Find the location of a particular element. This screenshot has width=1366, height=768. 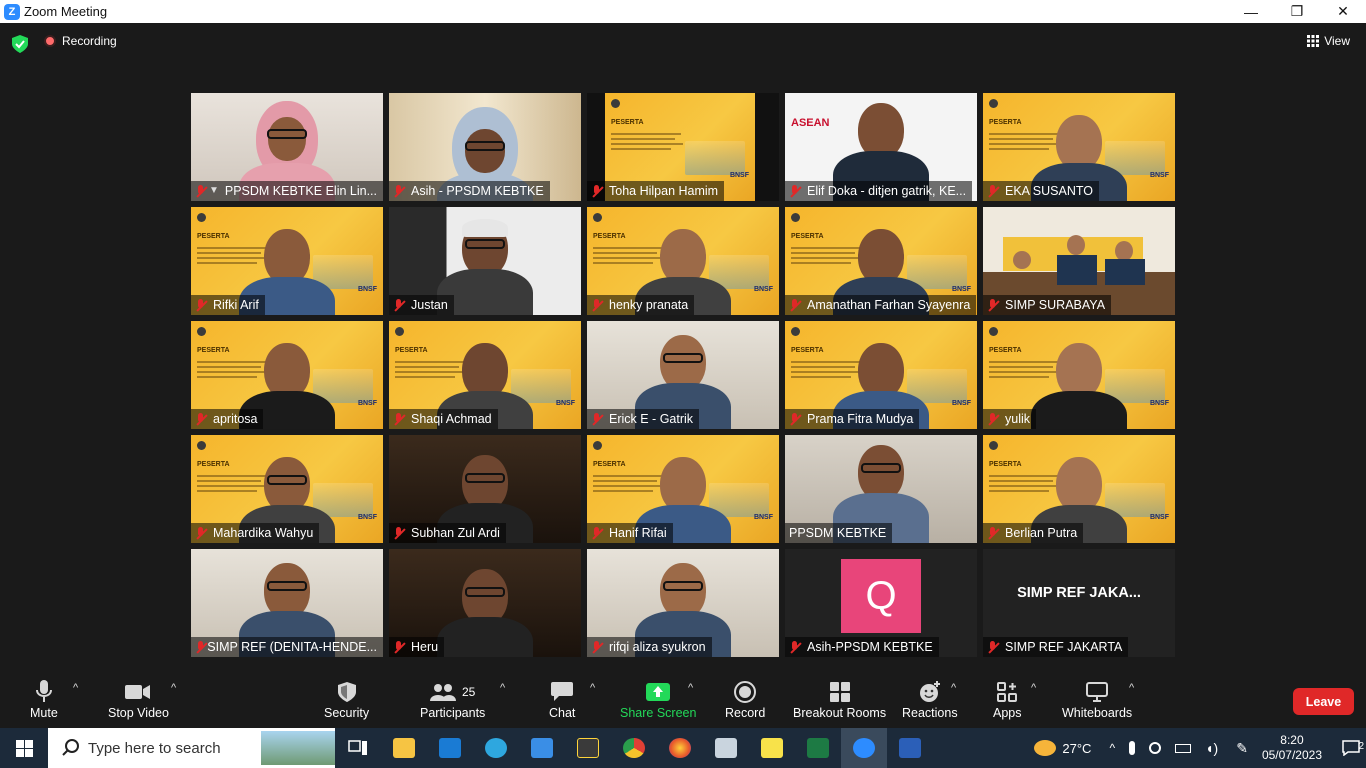

close-button: ✕ is located at coordinates (1343, 11).